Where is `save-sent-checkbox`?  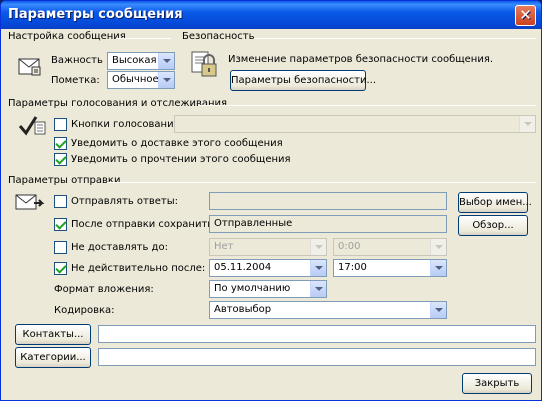
save-sent-checkbox is located at coordinates (60, 224).